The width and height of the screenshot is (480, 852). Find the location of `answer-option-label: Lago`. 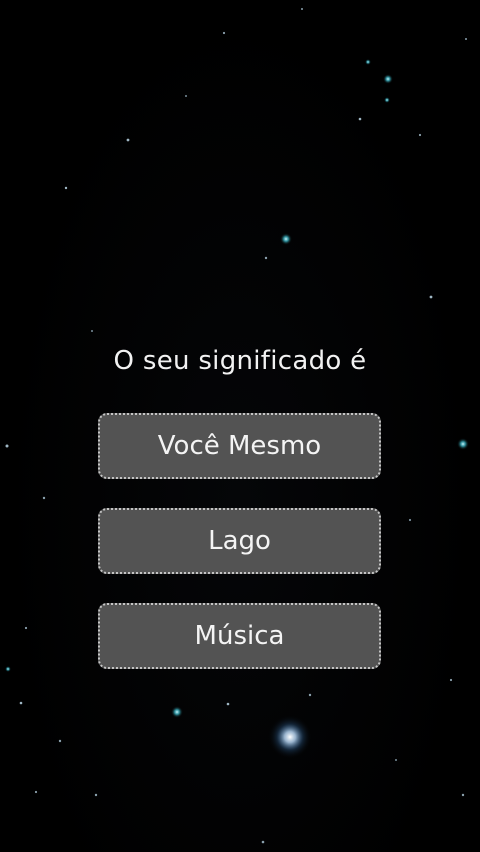

answer-option-label: Lago is located at coordinates (239, 541).